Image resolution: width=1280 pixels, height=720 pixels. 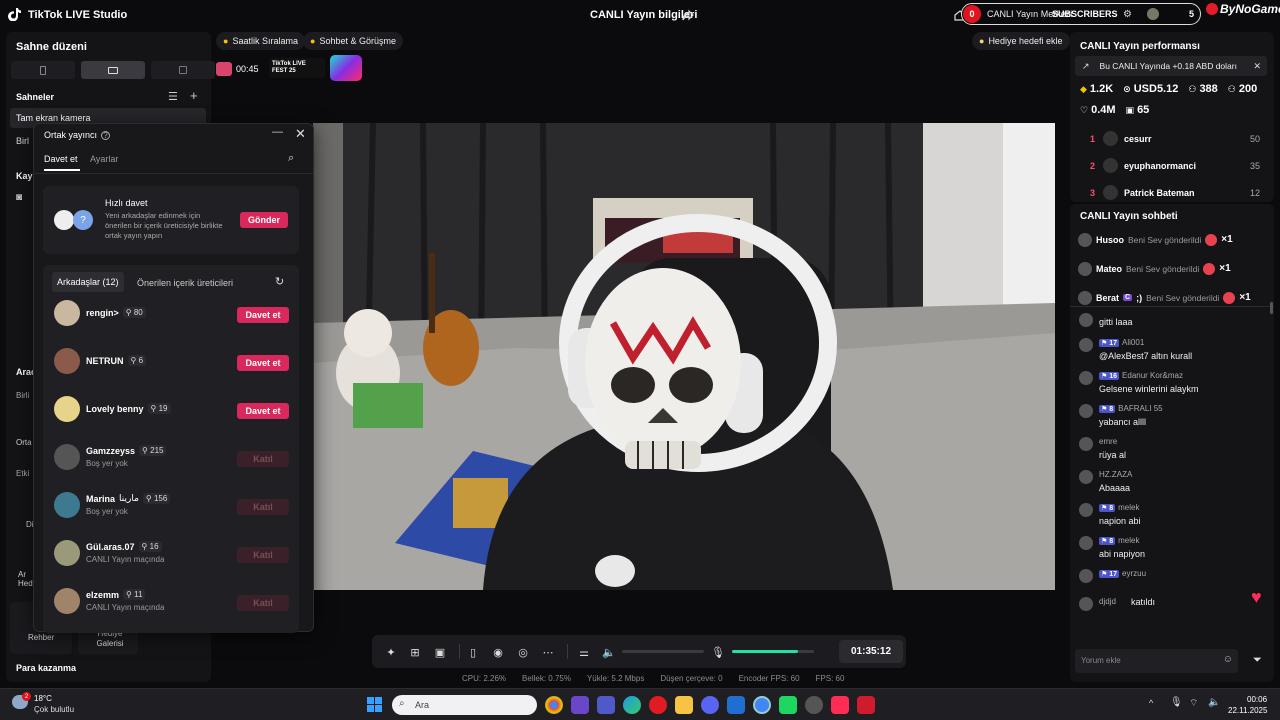 What do you see at coordinates (1151, 703) in the screenshot?
I see `chevron-up-icon: ^` at bounding box center [1151, 703].